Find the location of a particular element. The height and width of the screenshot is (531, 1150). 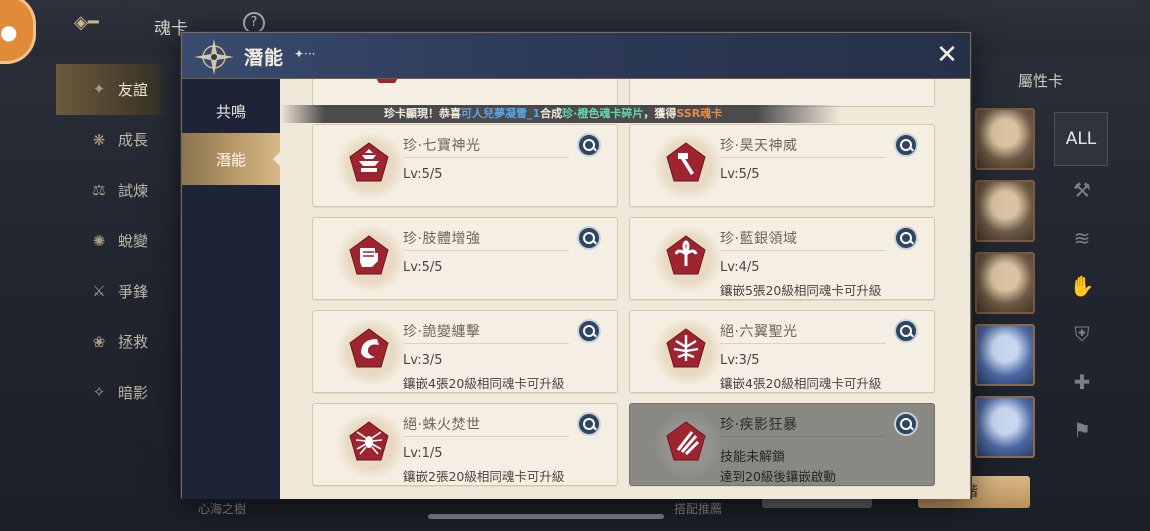

hand-filter-icon: ✋ is located at coordinates (1082, 286).